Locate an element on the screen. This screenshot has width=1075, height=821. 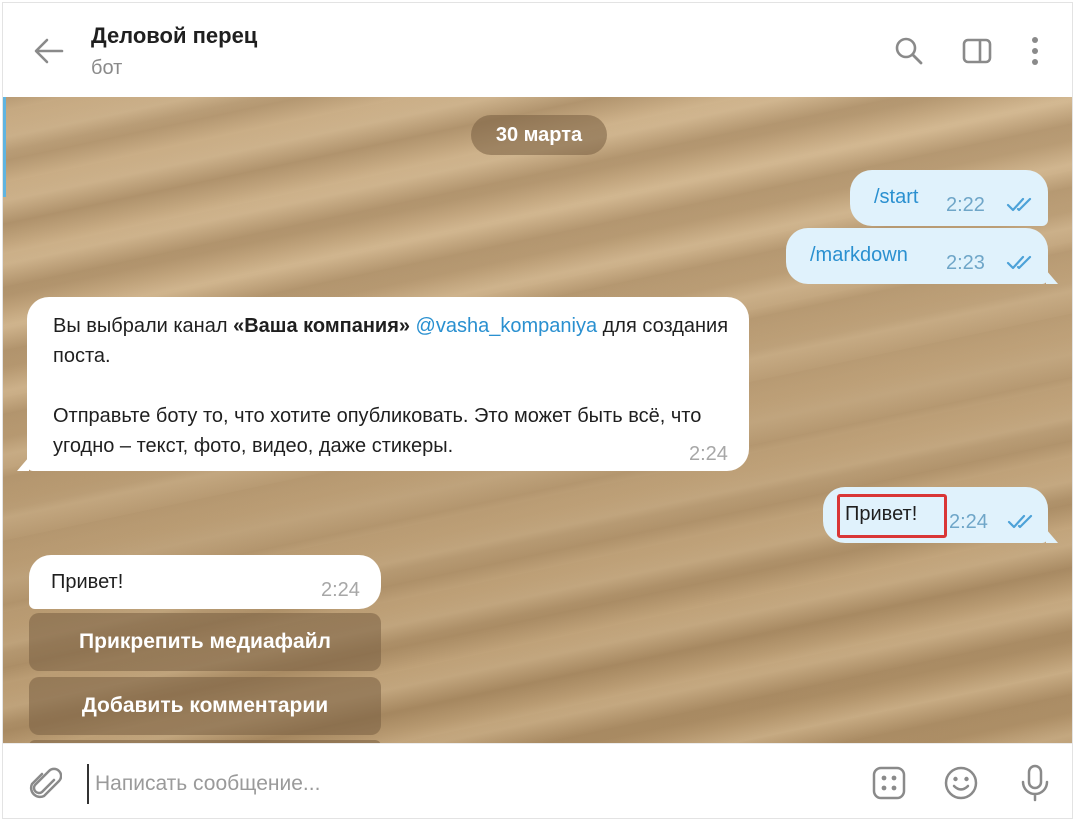
voice-message-button is located at coordinates (1035, 783).